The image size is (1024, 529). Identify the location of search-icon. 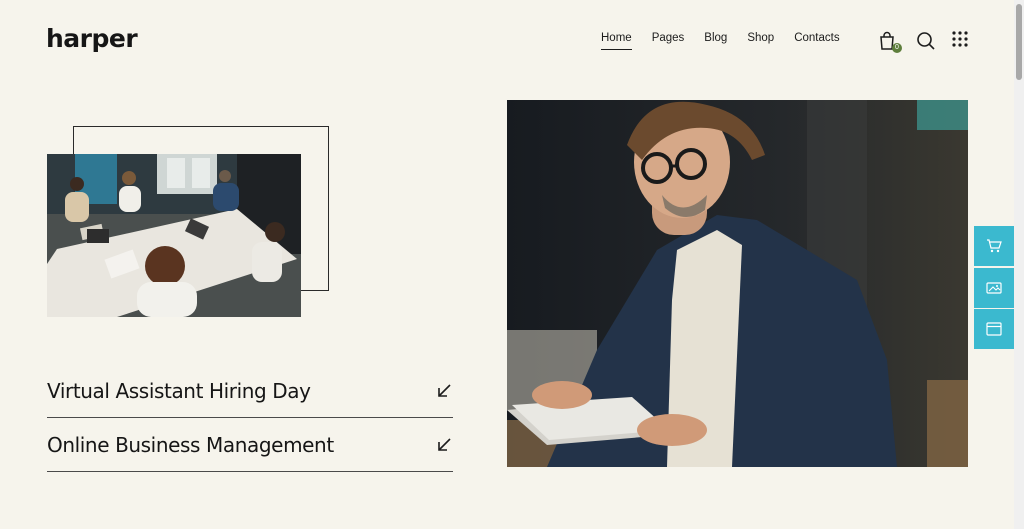
(926, 41).